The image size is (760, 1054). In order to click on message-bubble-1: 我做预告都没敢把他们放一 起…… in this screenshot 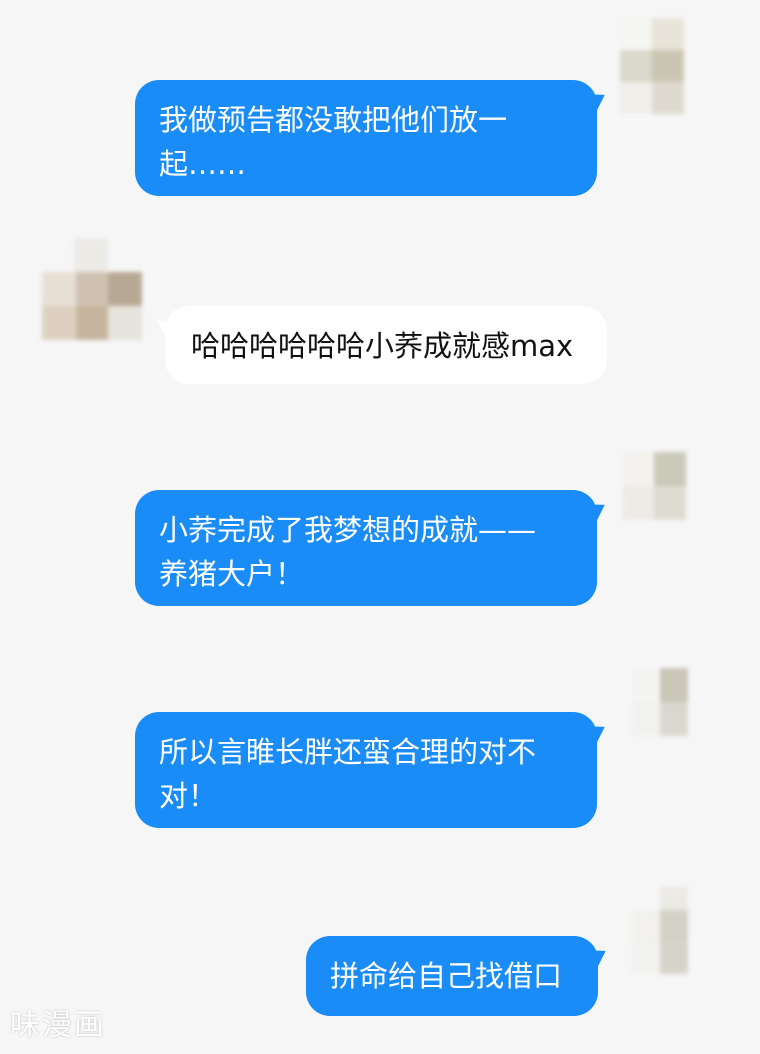, I will do `click(366, 138)`.